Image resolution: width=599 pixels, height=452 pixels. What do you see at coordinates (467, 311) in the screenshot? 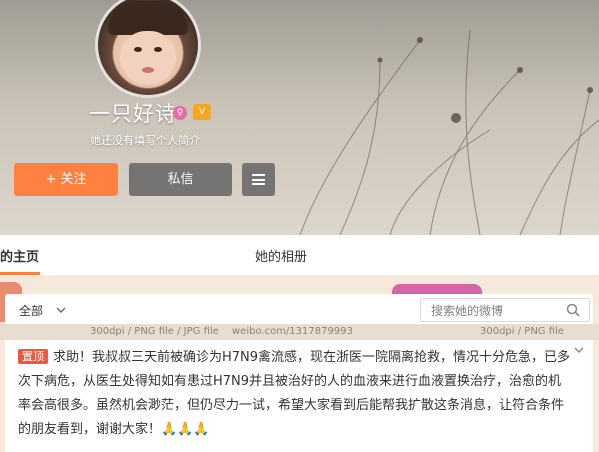
I see `search-placeholder: 搜索她的微博` at bounding box center [467, 311].